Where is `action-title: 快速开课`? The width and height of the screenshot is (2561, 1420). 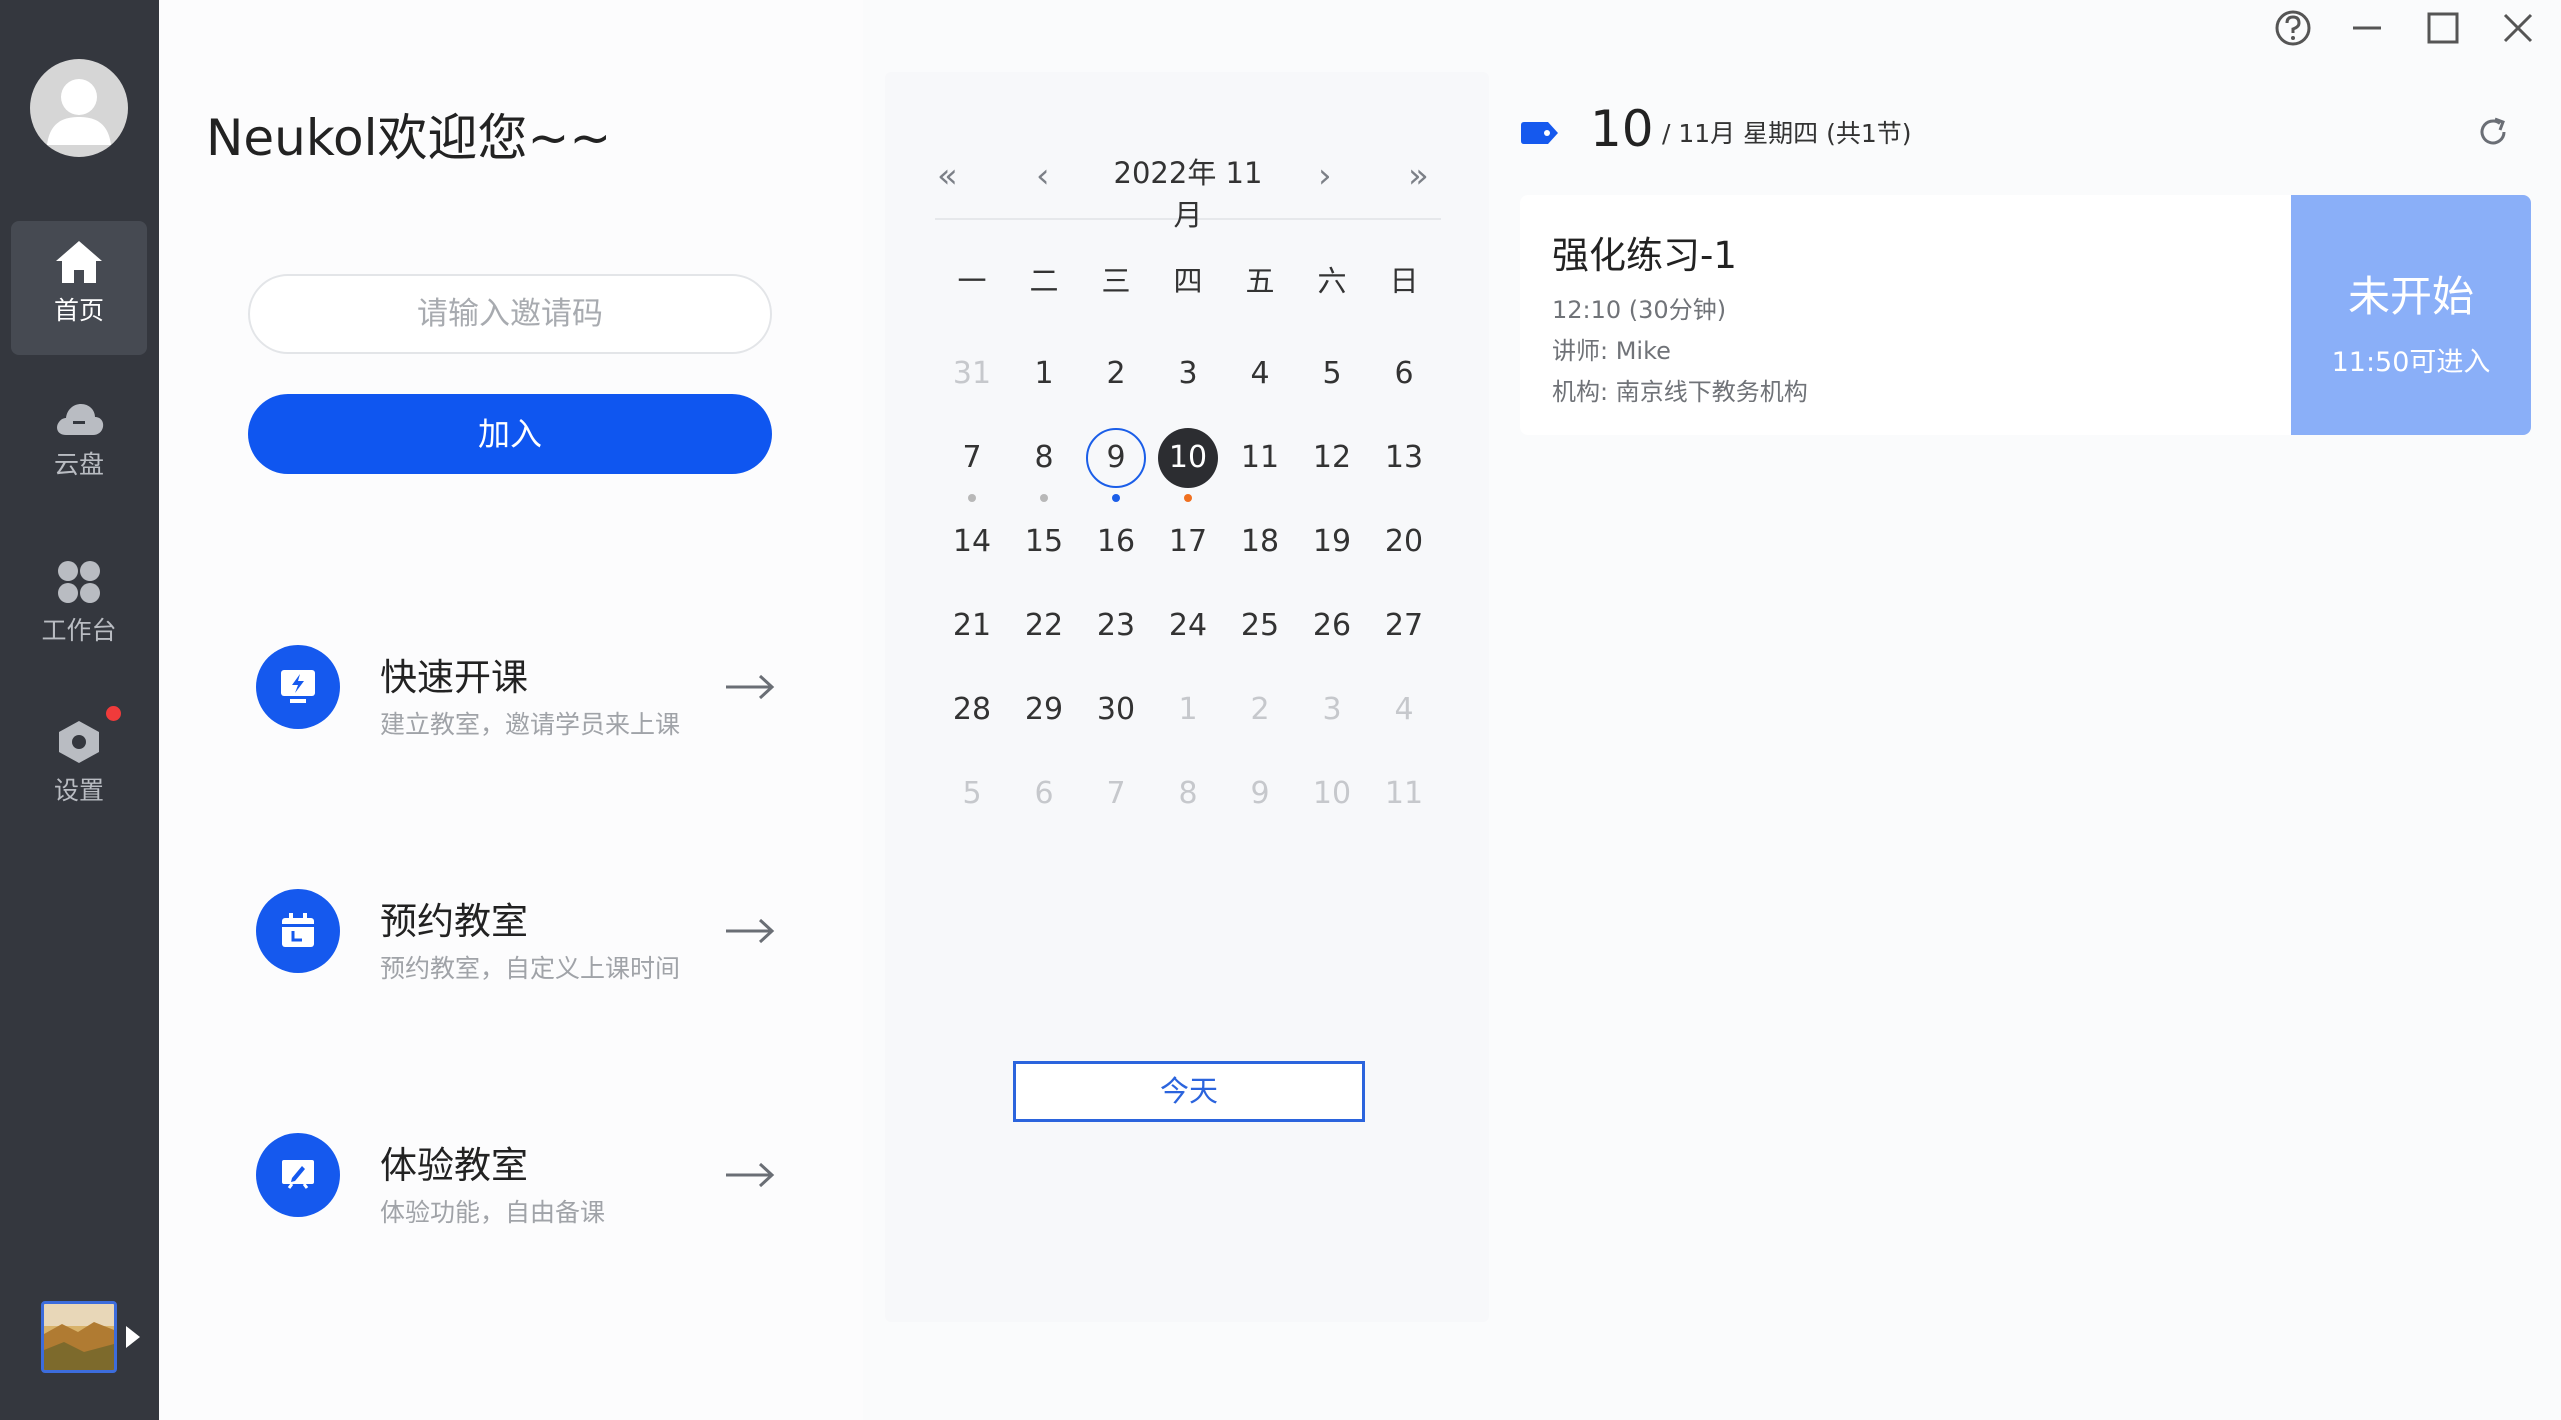
action-title: 快速开课 is located at coordinates (454, 677).